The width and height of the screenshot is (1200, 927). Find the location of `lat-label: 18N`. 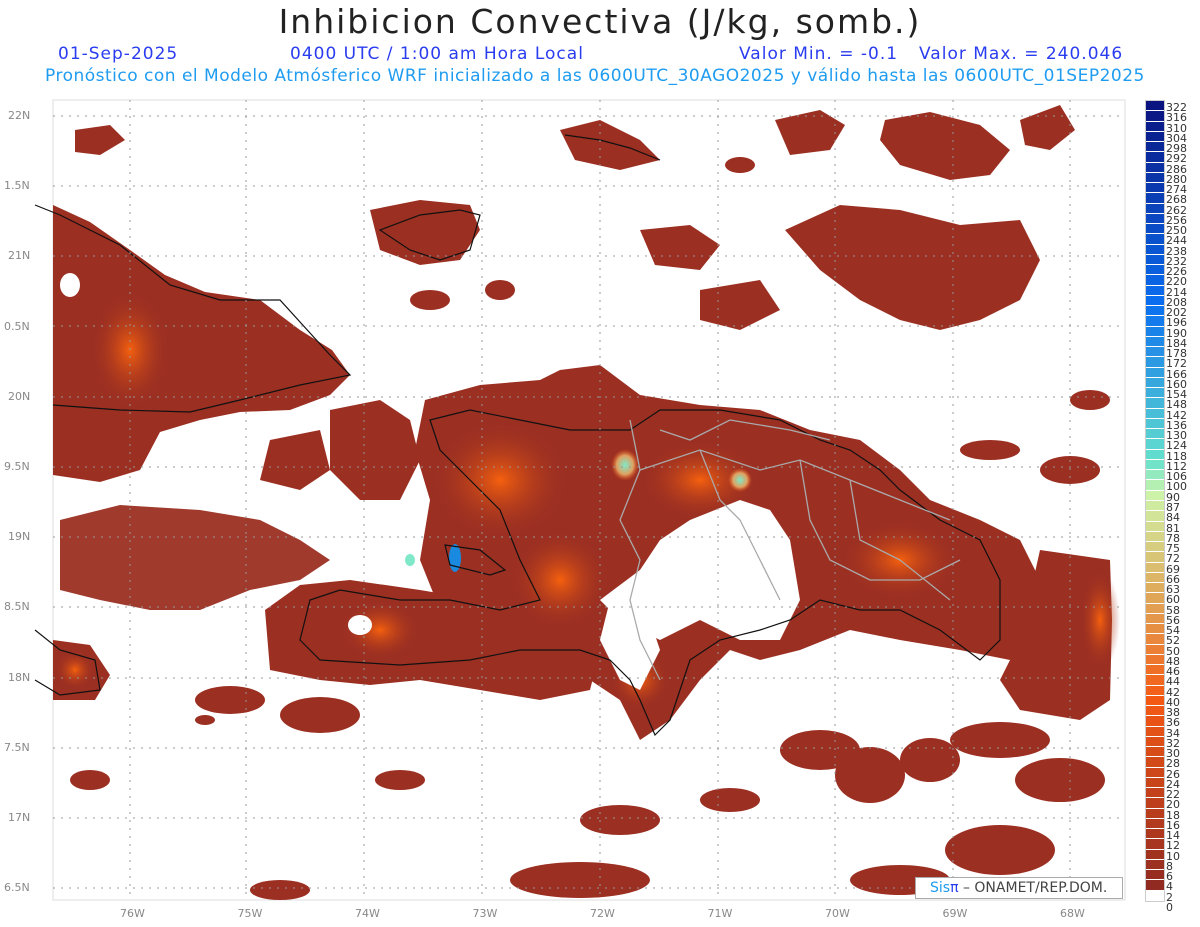

lat-label: 18N is located at coordinates (19, 677).